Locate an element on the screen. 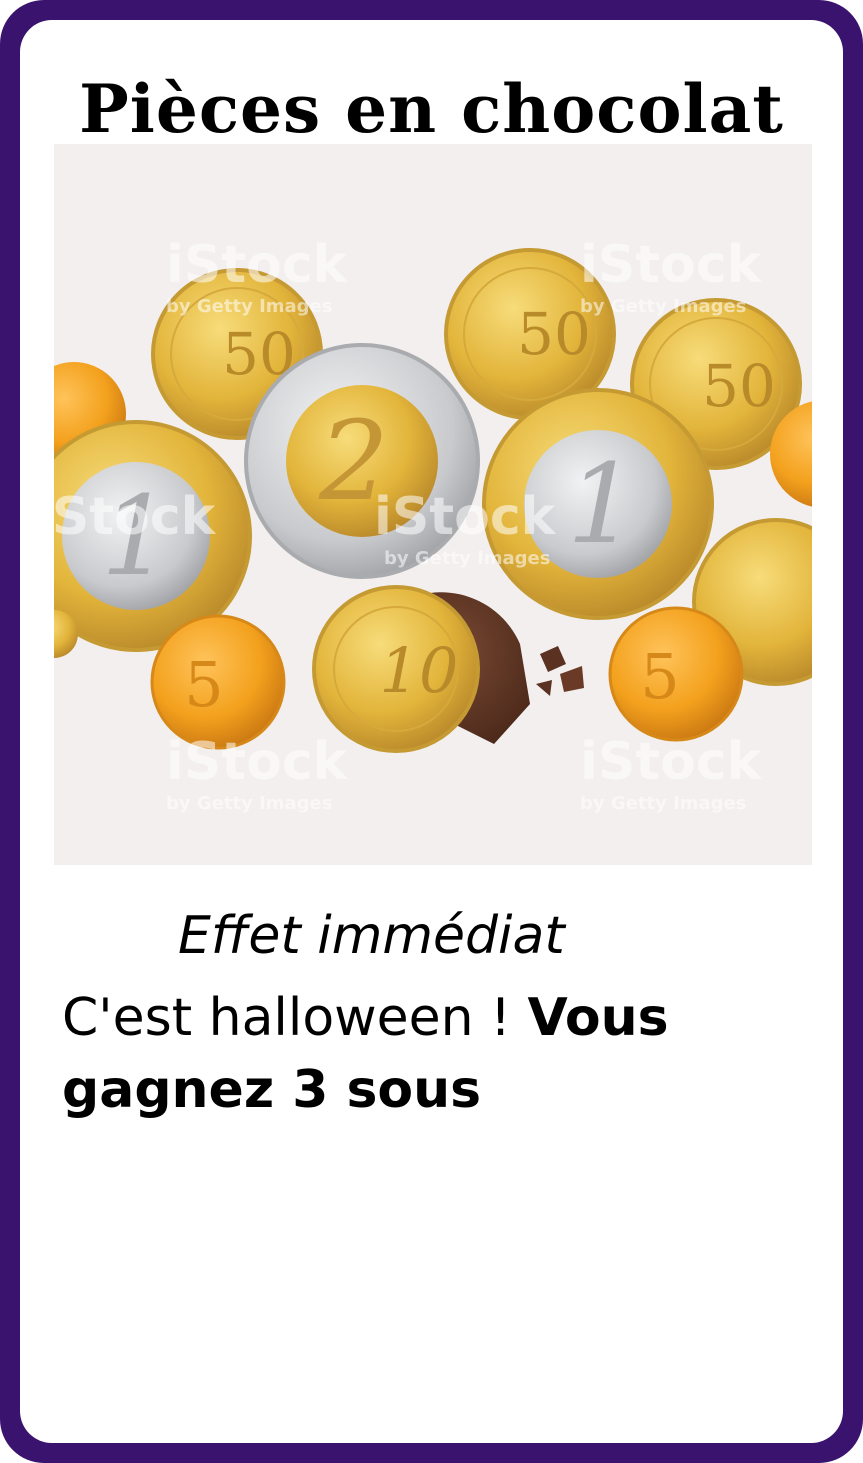 This screenshot has height=1463, width=863. coin-numeral: 10 is located at coordinates (419, 670).